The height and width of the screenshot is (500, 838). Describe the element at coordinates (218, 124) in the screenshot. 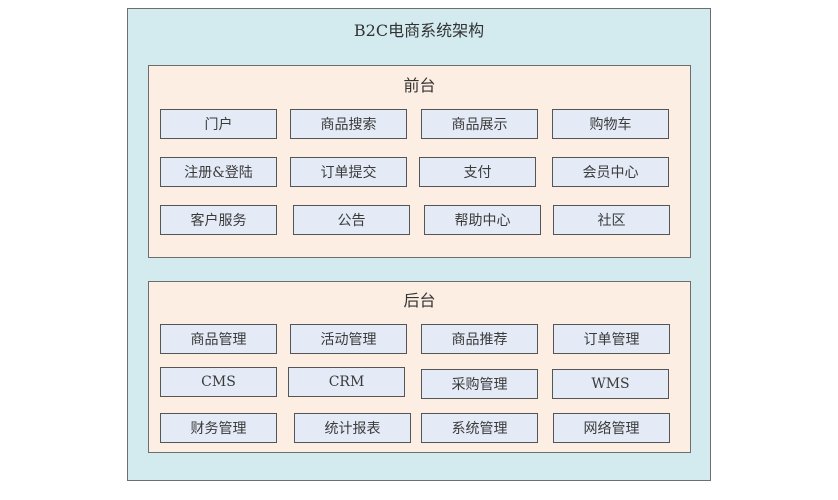

I see `module-portal: 门户` at that location.